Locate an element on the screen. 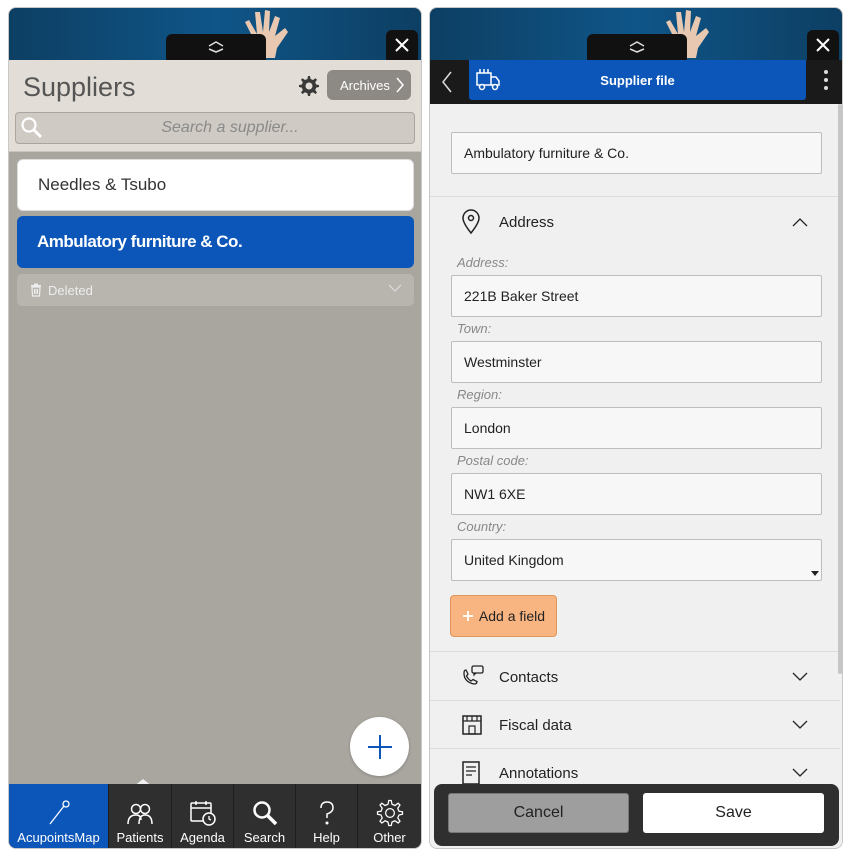 The image size is (851, 854). section-label: Annotations is located at coordinates (539, 773).